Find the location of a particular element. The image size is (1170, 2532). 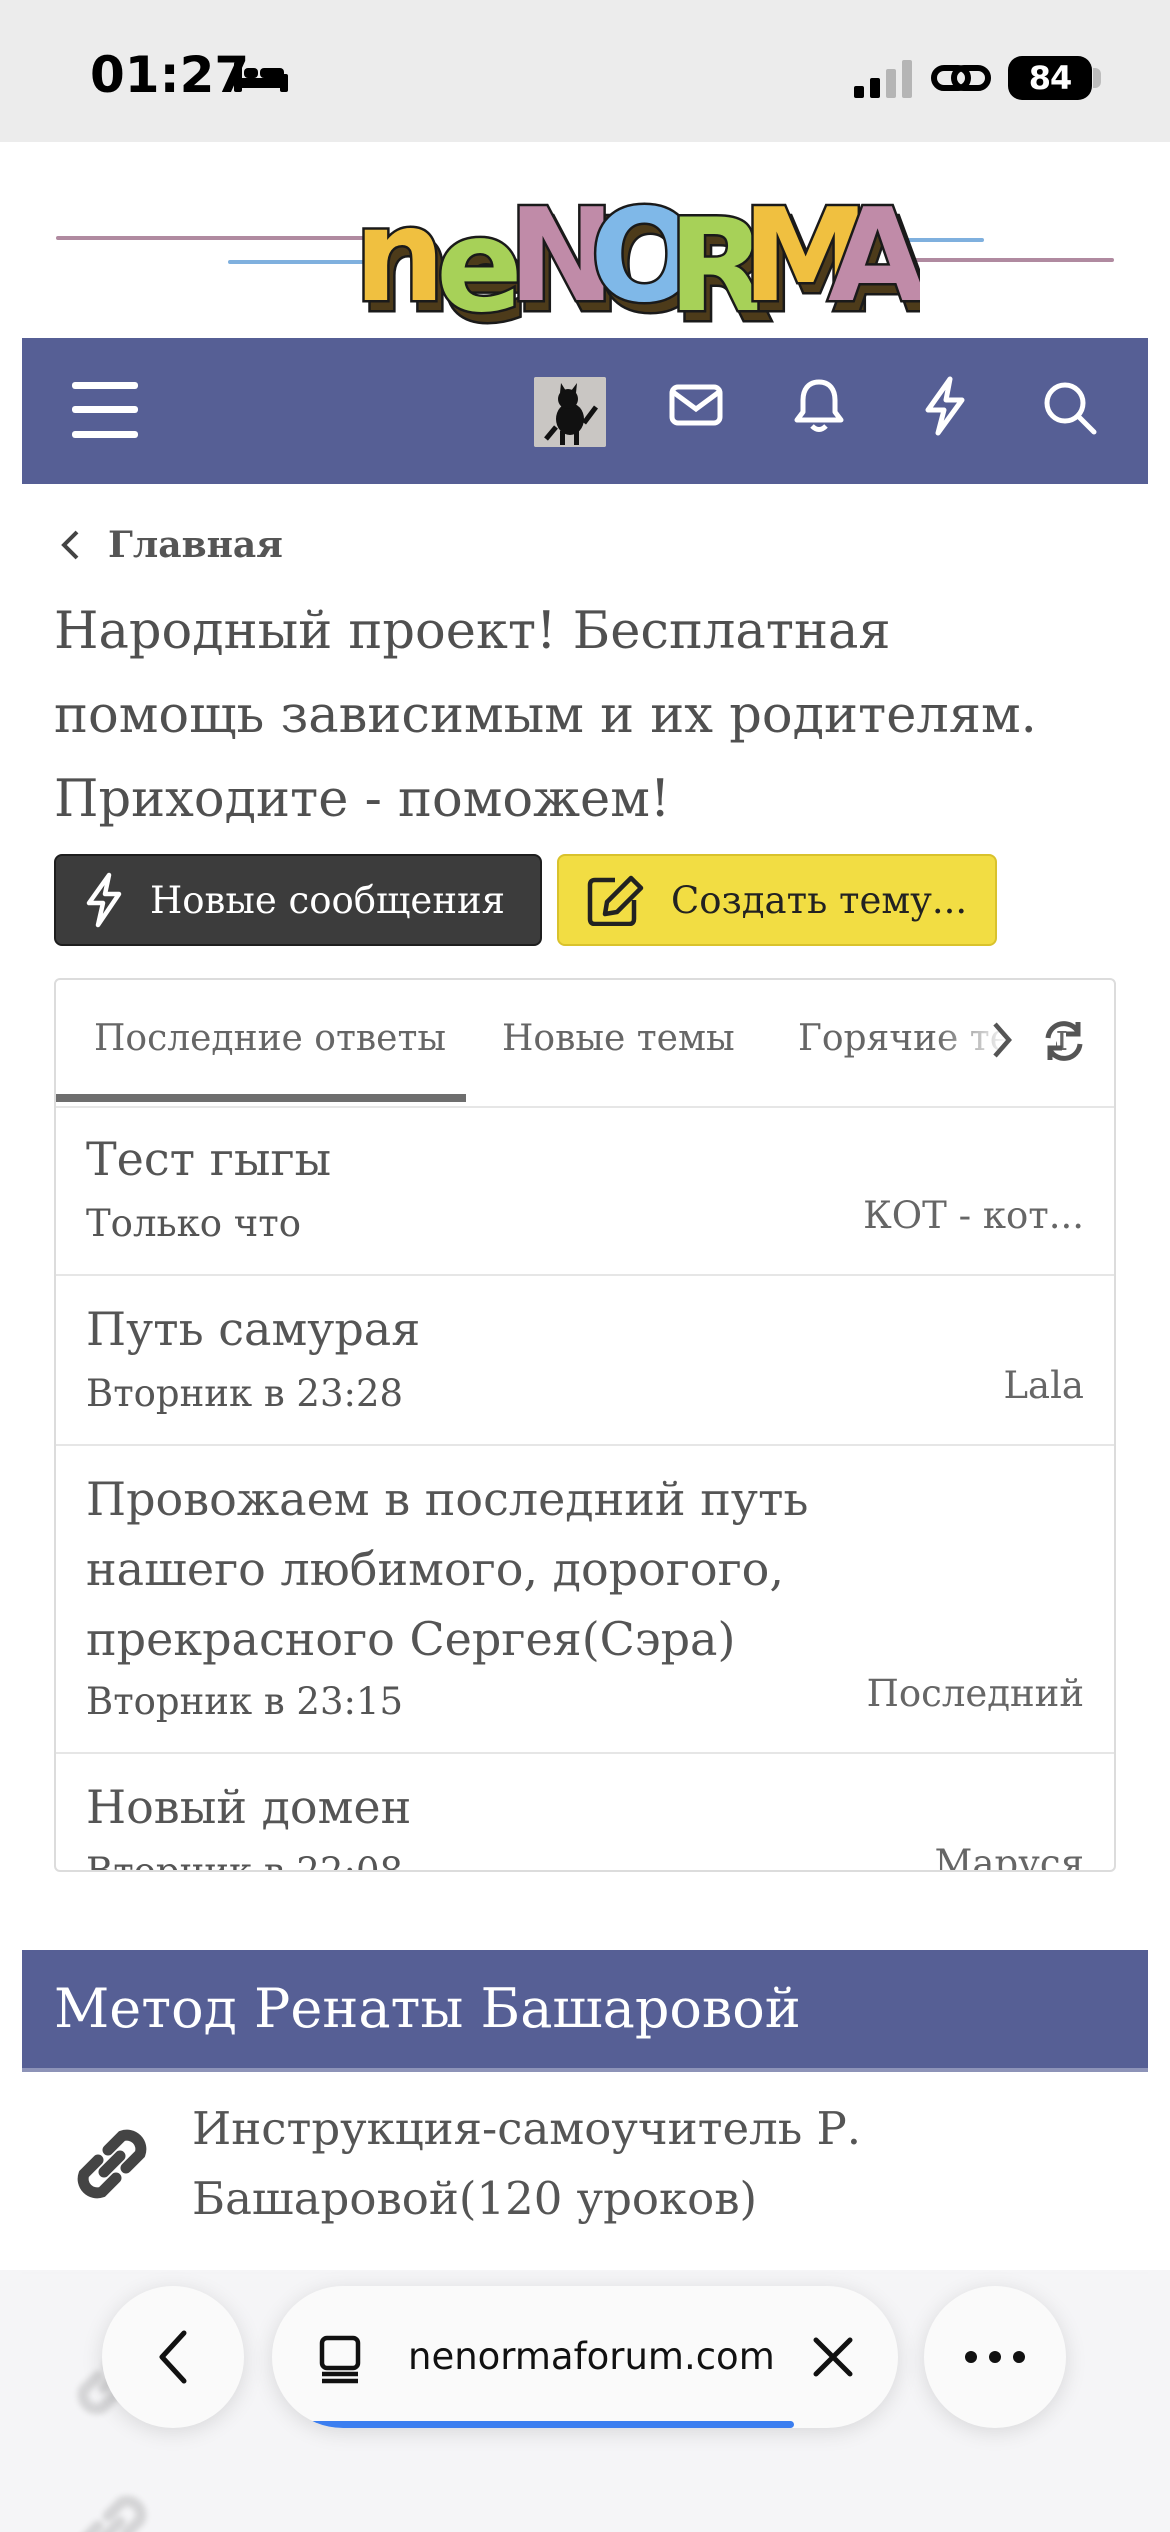

sleep-focus-icon is located at coordinates (261, 77).